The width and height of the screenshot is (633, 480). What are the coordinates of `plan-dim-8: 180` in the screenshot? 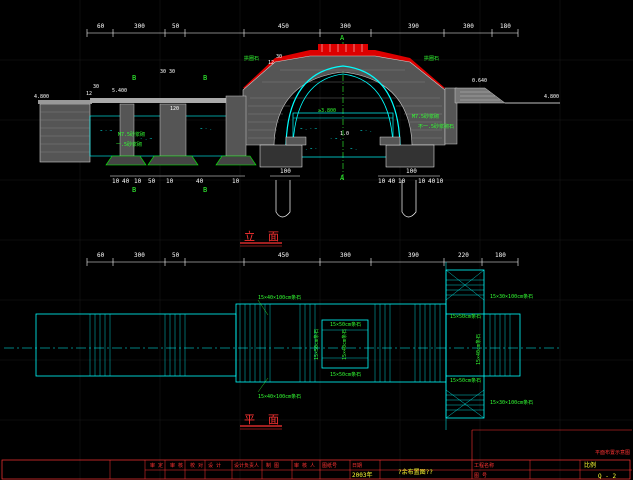 It's located at (500, 255).